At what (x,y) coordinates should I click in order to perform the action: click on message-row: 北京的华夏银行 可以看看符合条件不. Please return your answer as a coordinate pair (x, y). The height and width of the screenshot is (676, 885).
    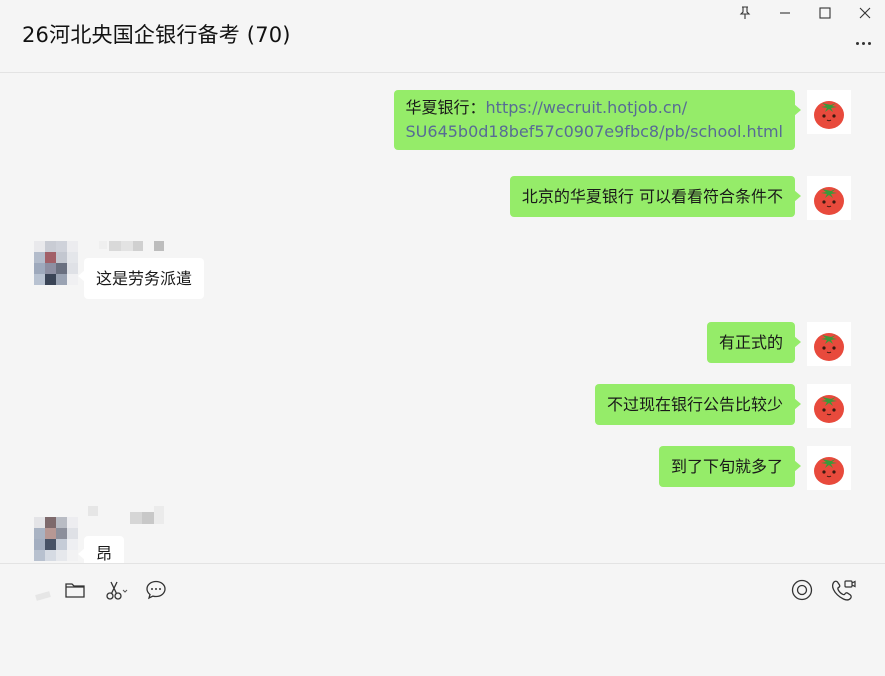
    Looking at the image, I should click on (680, 198).